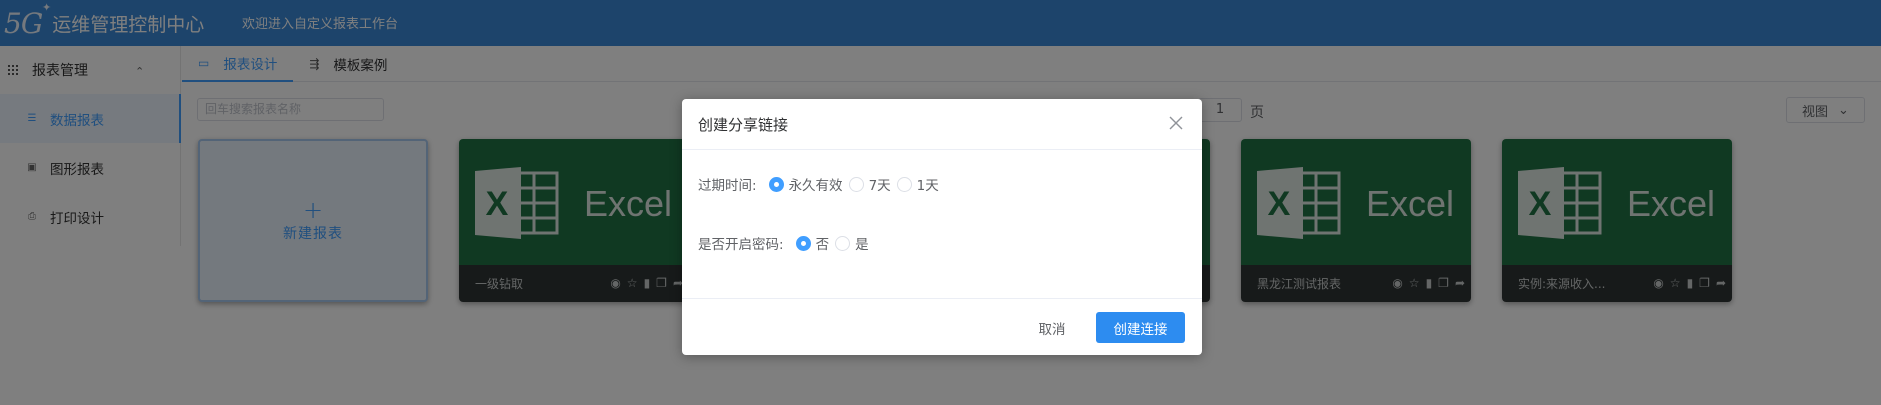 This screenshot has width=1881, height=405. What do you see at coordinates (822, 245) in the screenshot?
I see `radio-label: 否` at bounding box center [822, 245].